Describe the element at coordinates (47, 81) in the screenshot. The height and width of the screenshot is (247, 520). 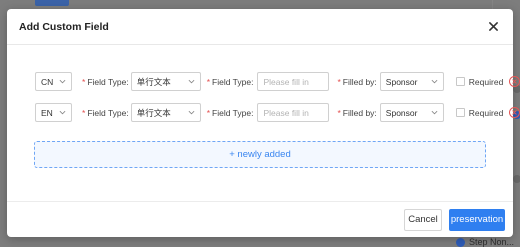
I see `language-select-value: CN` at that location.